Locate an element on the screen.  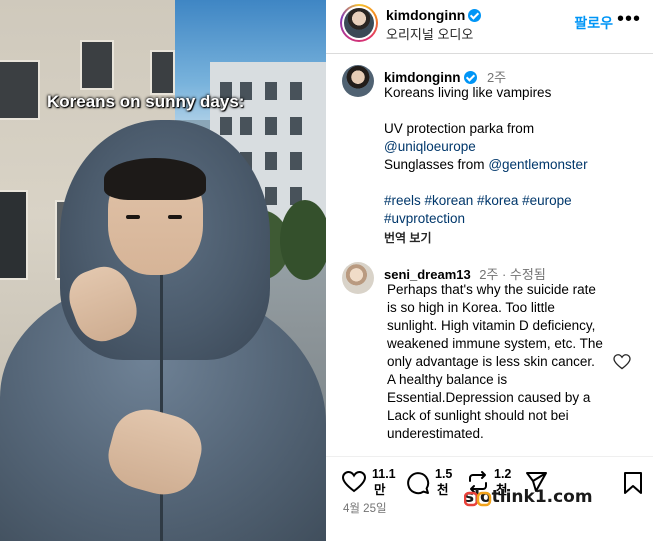
jacket-zipper is located at coordinates (161, 408).